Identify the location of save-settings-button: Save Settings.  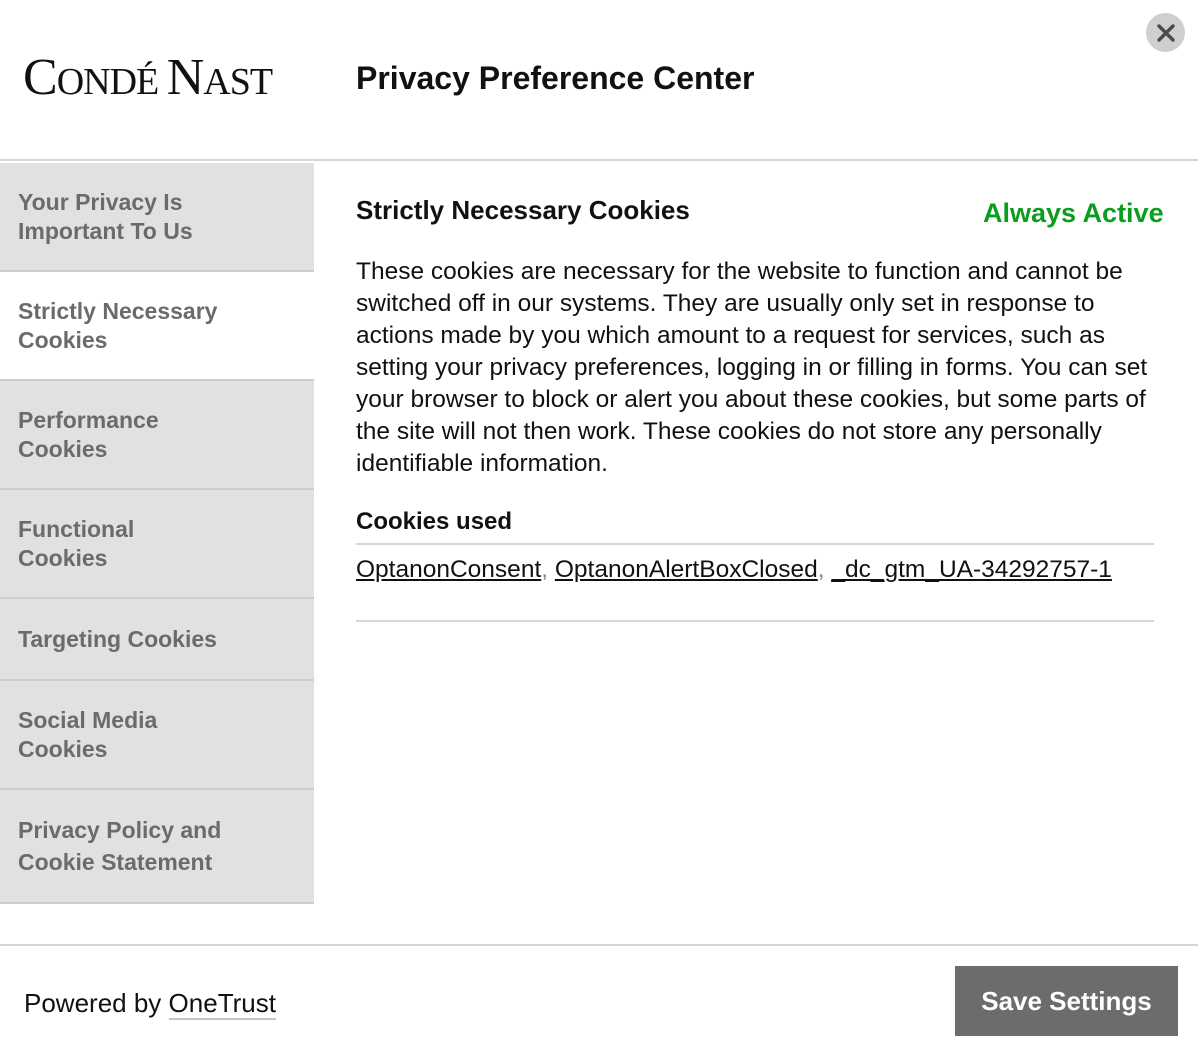
(1066, 1001).